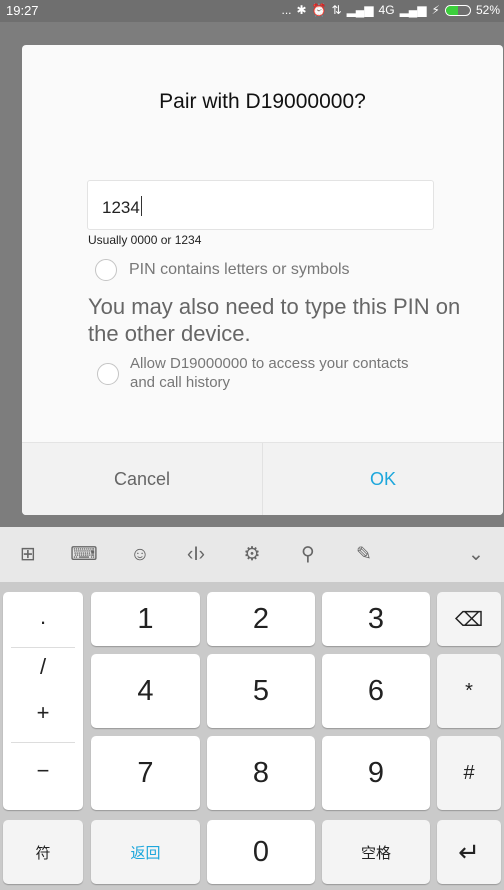 The image size is (504, 890). I want to click on key-5: 5, so click(261, 691).